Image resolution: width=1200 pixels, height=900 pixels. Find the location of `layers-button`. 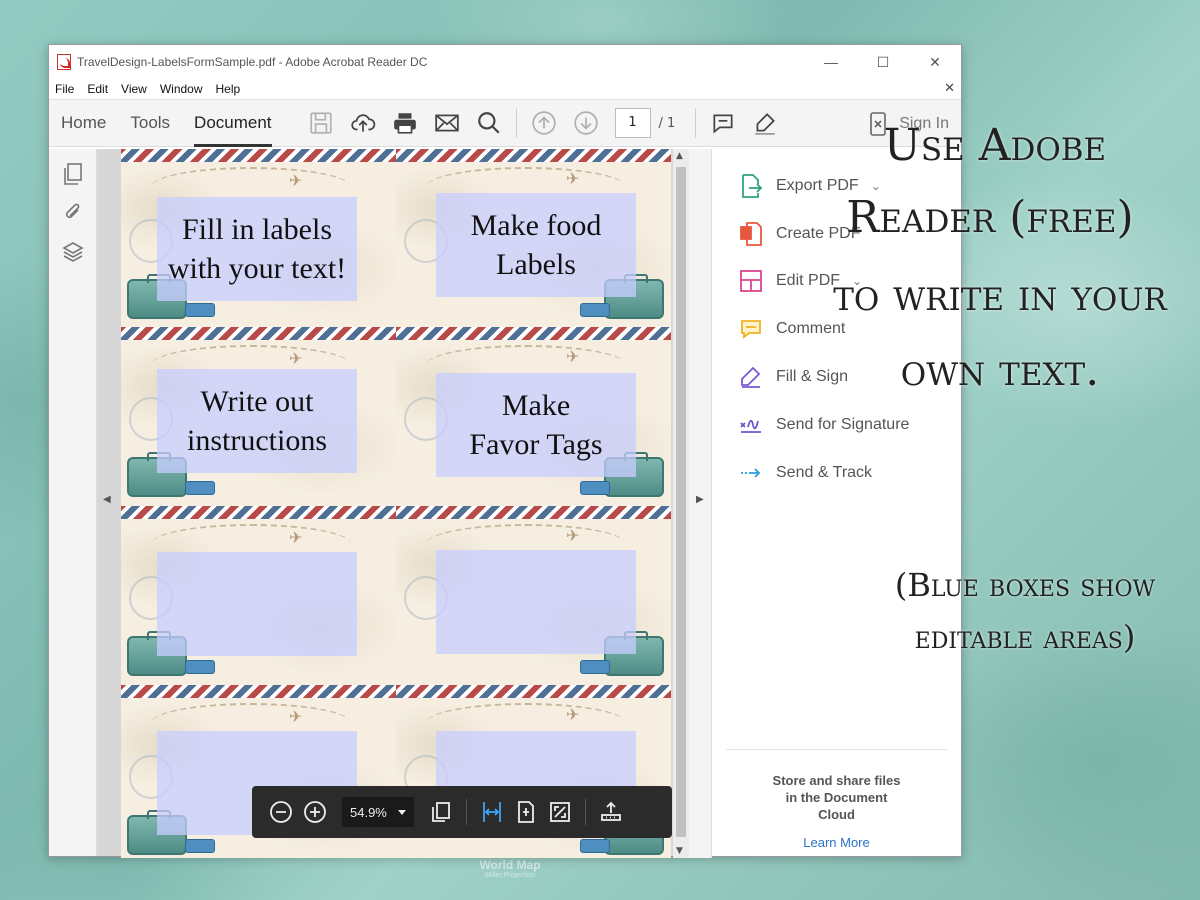

layers-button is located at coordinates (73, 252).